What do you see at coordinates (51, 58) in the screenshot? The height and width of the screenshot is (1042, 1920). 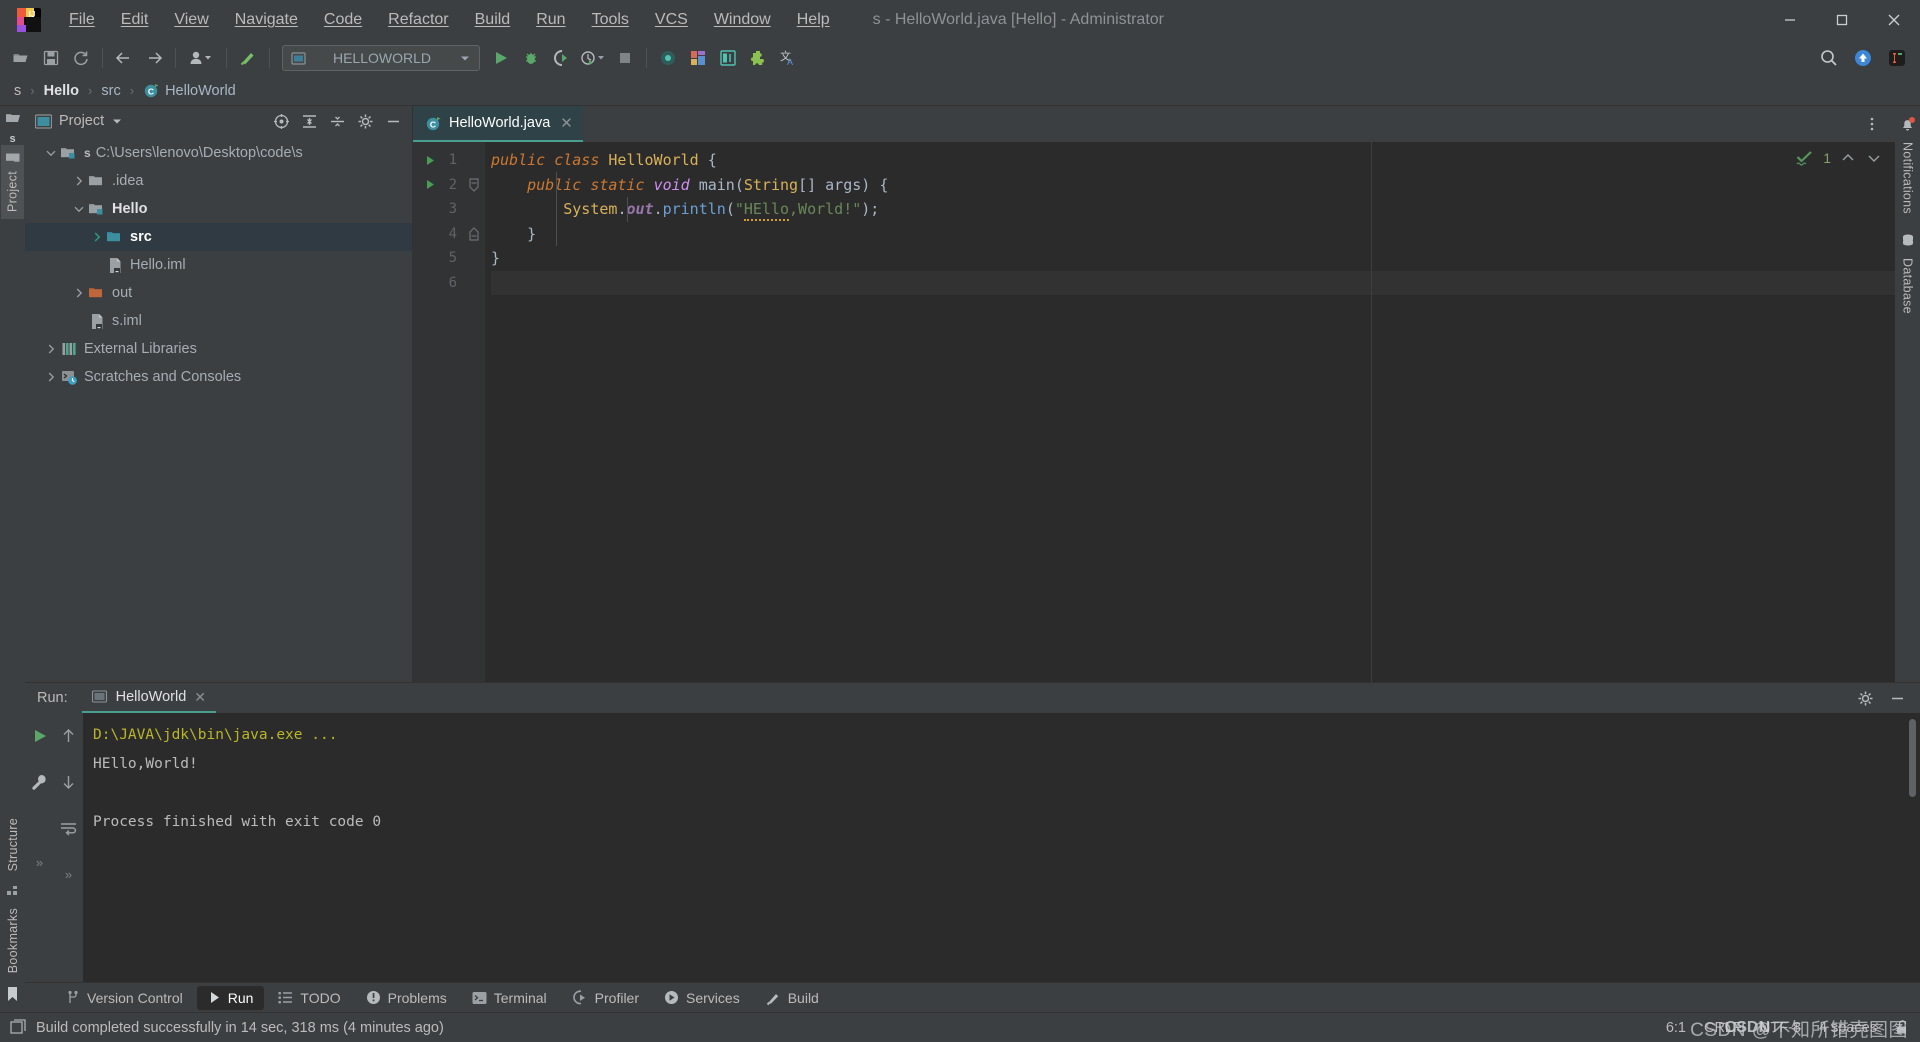 I see `save-all-icon` at bounding box center [51, 58].